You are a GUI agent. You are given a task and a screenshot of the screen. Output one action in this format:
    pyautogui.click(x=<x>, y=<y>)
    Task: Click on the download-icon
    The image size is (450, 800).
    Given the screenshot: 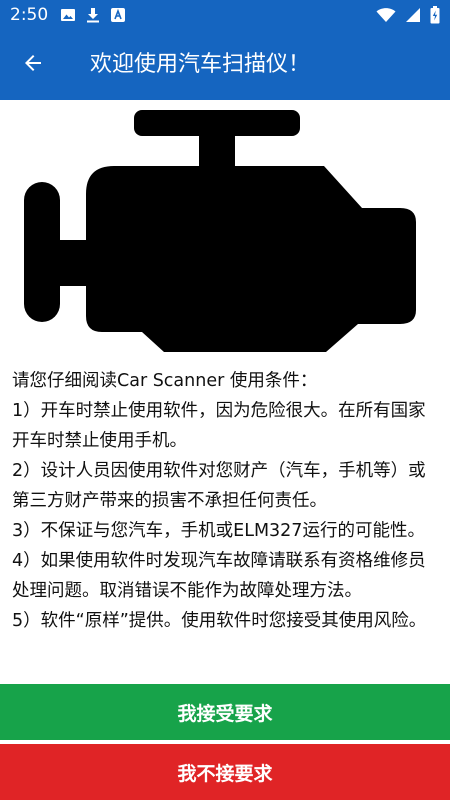 What is the action you would take?
    pyautogui.click(x=93, y=15)
    